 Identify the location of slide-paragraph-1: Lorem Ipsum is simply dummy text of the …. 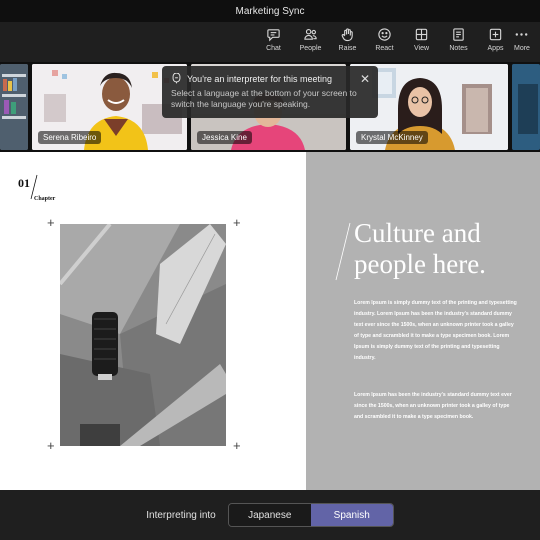
(435, 330).